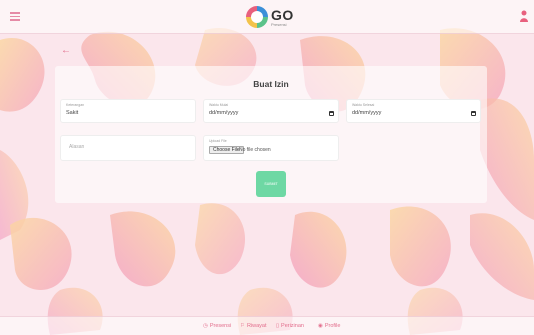 The width and height of the screenshot is (534, 335). I want to click on clock-icon: ◷, so click(205, 326).